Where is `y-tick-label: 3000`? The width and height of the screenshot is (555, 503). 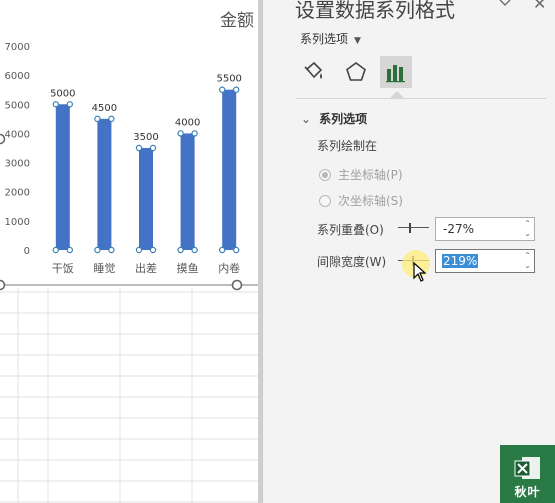 y-tick-label: 3000 is located at coordinates (17, 164).